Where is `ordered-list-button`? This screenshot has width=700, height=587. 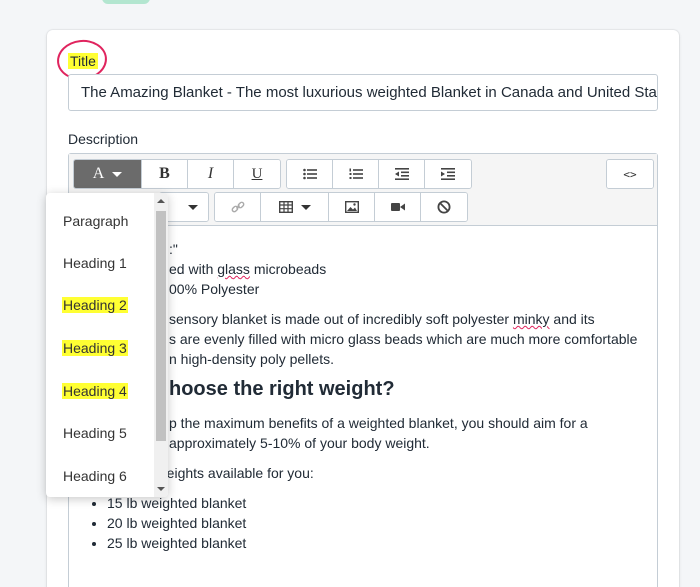 ordered-list-button is located at coordinates (356, 174).